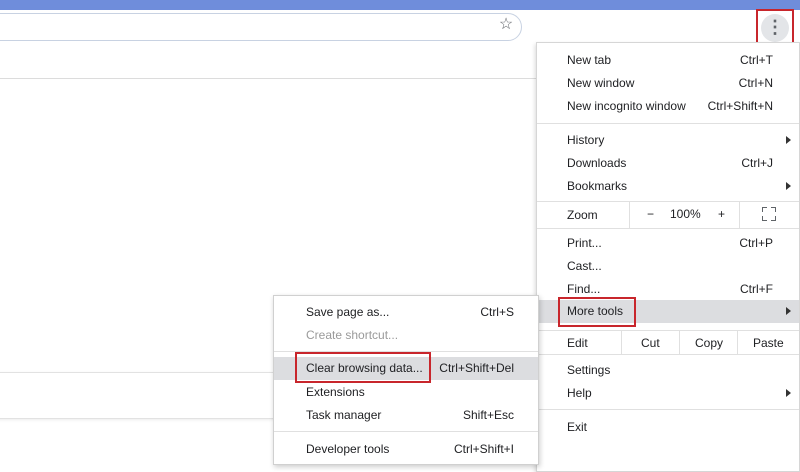 The height and width of the screenshot is (472, 800). What do you see at coordinates (597, 312) in the screenshot?
I see `more-tools-highlight` at bounding box center [597, 312].